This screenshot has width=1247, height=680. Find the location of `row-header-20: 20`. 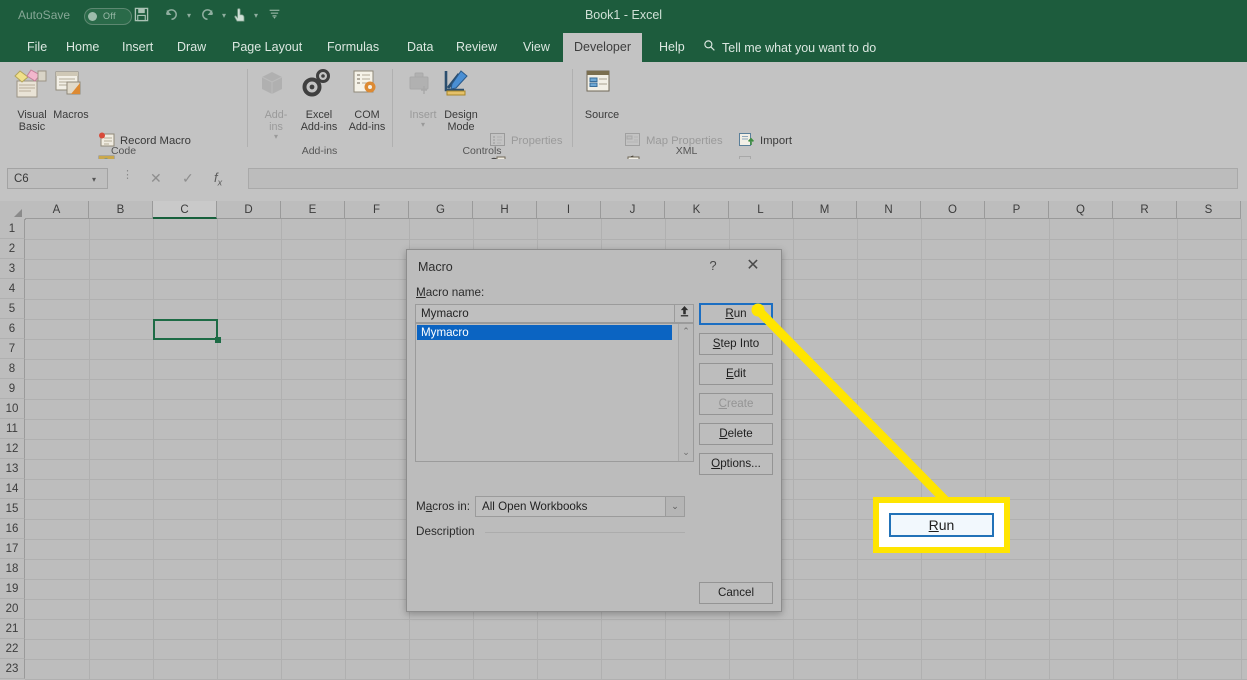

row-header-20: 20 is located at coordinates (12, 609).